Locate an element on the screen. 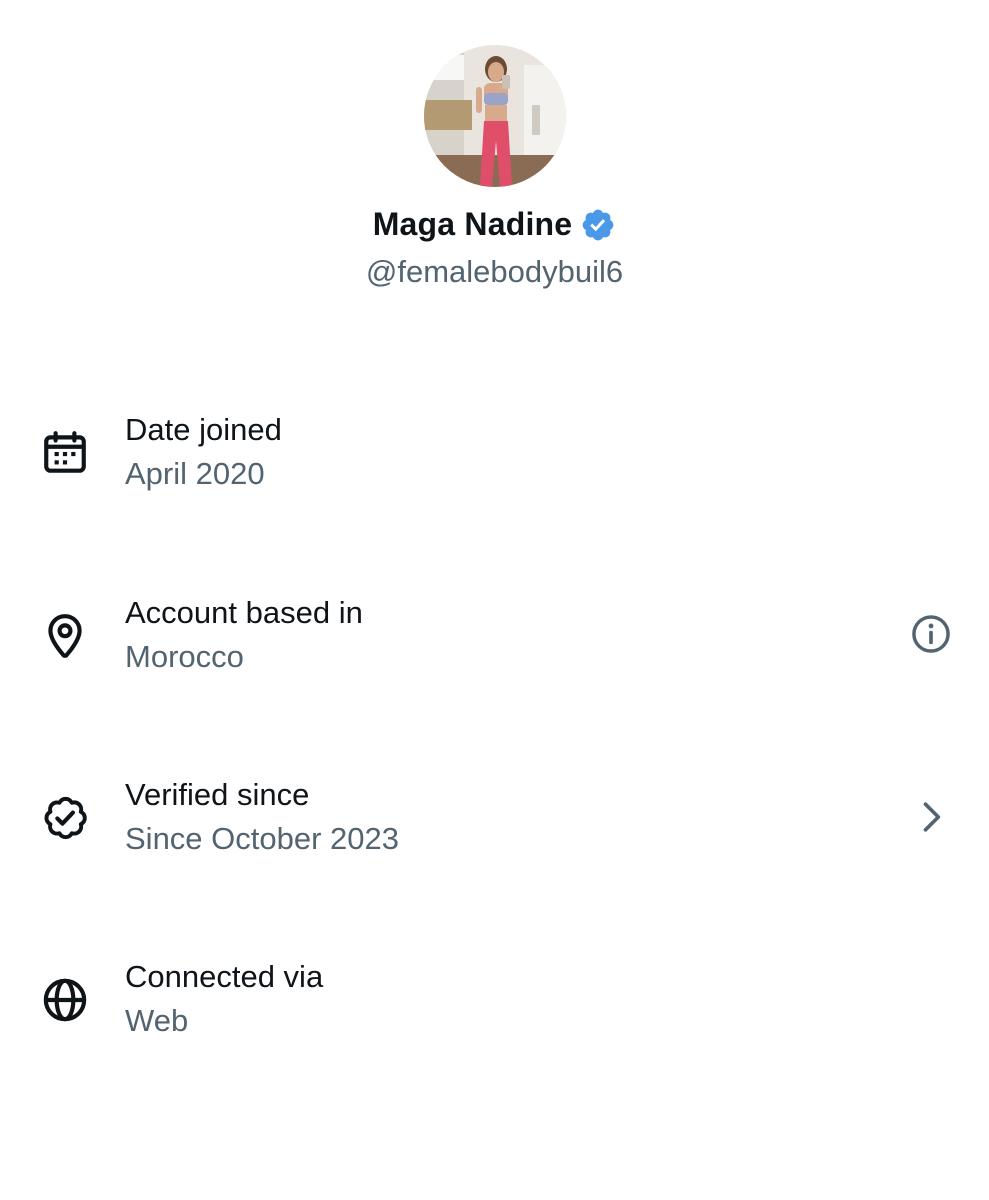 This screenshot has height=1200, width=989. name-row: Maga Nadine is located at coordinates (494, 224).